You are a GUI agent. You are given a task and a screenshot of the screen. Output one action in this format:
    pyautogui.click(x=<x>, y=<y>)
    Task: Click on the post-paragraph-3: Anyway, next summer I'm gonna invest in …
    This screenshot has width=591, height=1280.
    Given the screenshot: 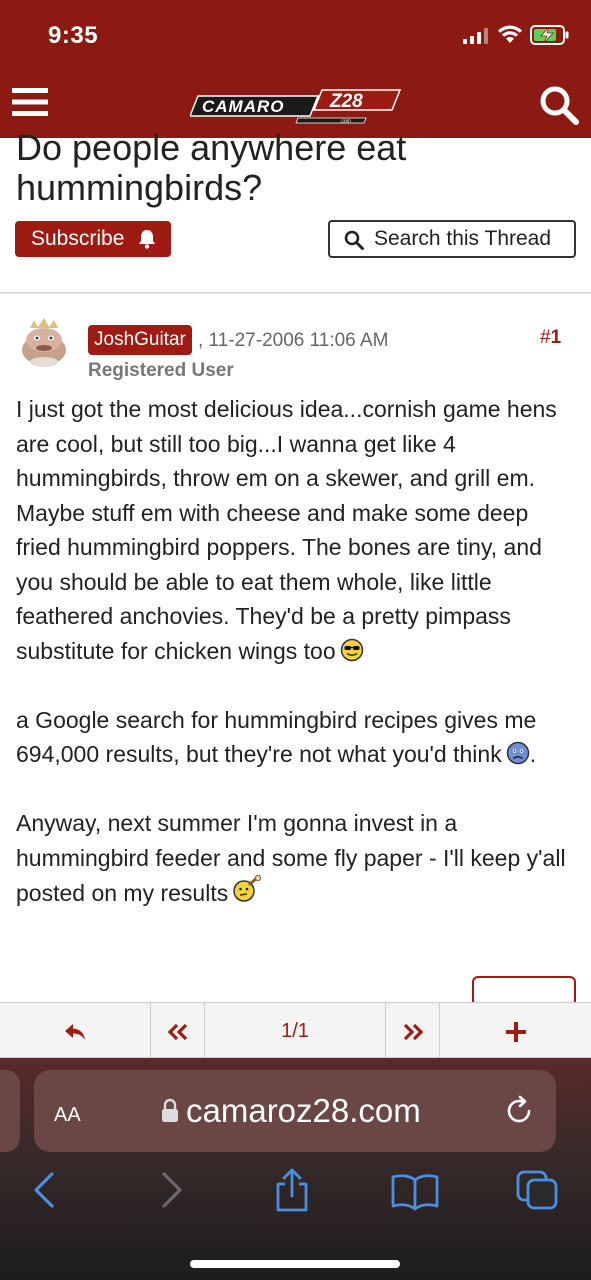 What is the action you would take?
    pyautogui.click(x=291, y=858)
    